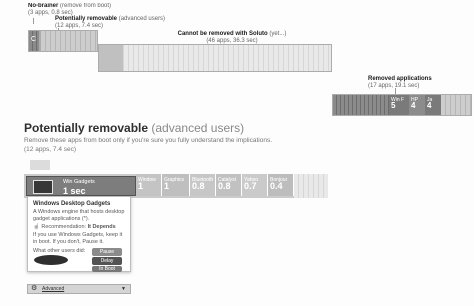  I want to click on app-cell-win-gadgets: Win Gadgets 1 sec, so click(81, 186).